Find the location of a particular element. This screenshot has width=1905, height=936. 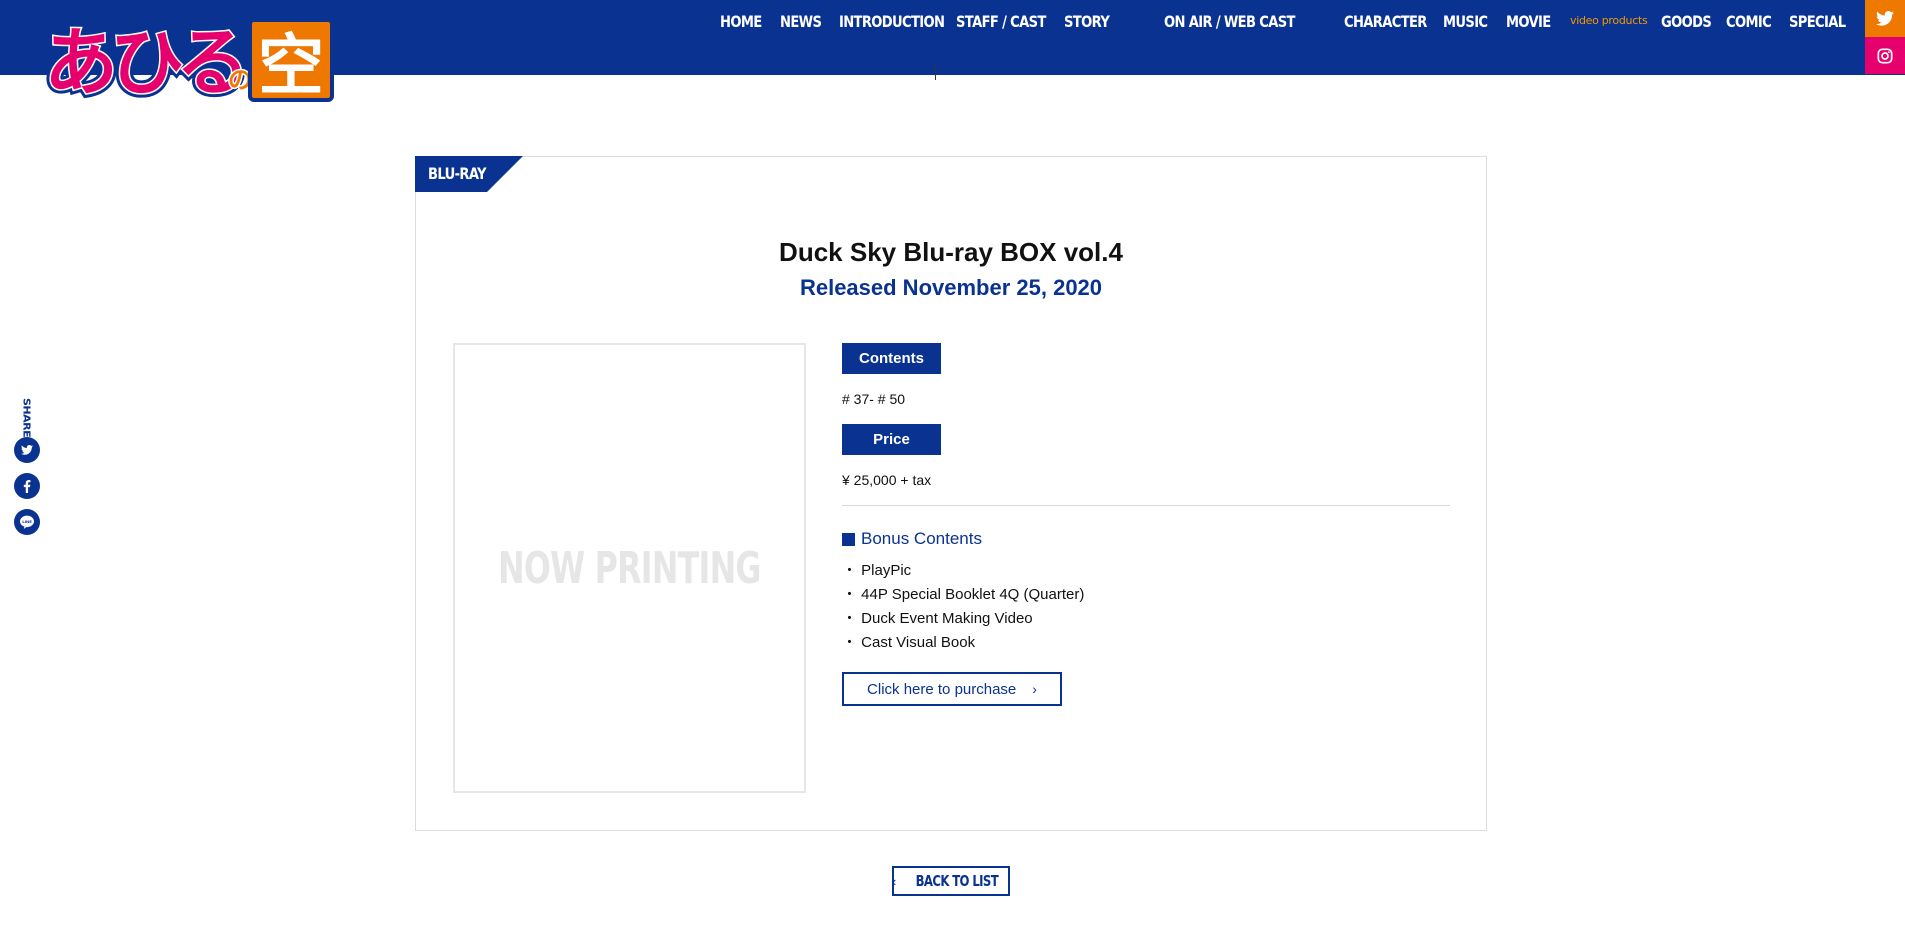

header-instagram-button is located at coordinates (1885, 55).